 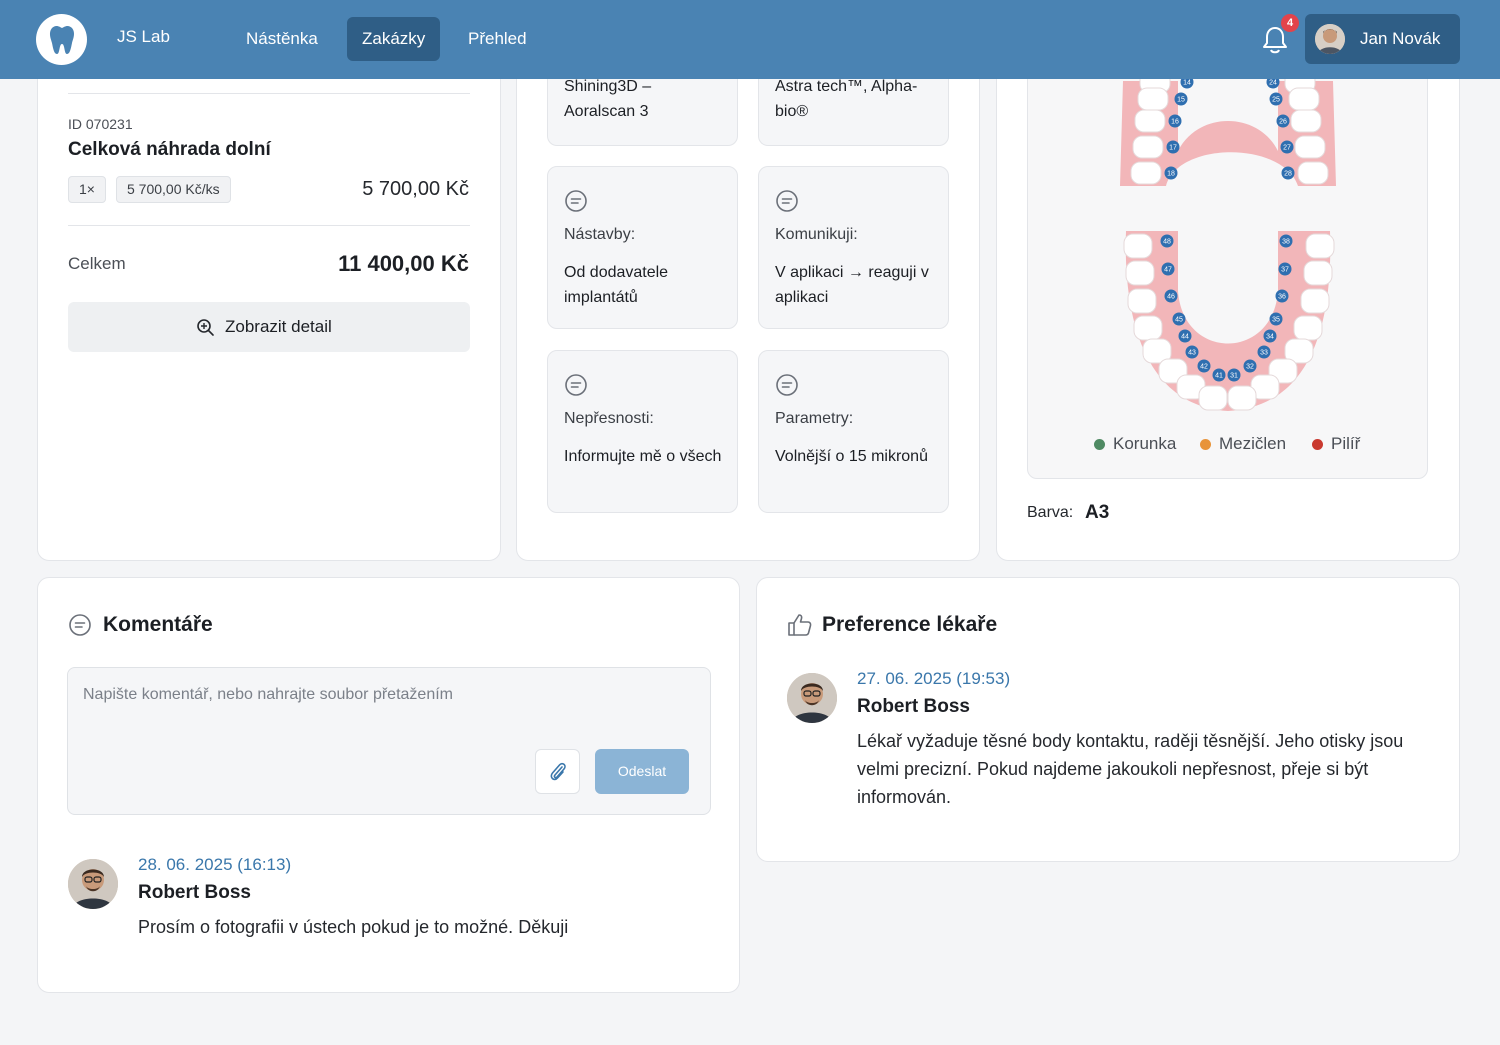 What do you see at coordinates (1283, 122) in the screenshot?
I see `tooth-number-label: 26` at bounding box center [1283, 122].